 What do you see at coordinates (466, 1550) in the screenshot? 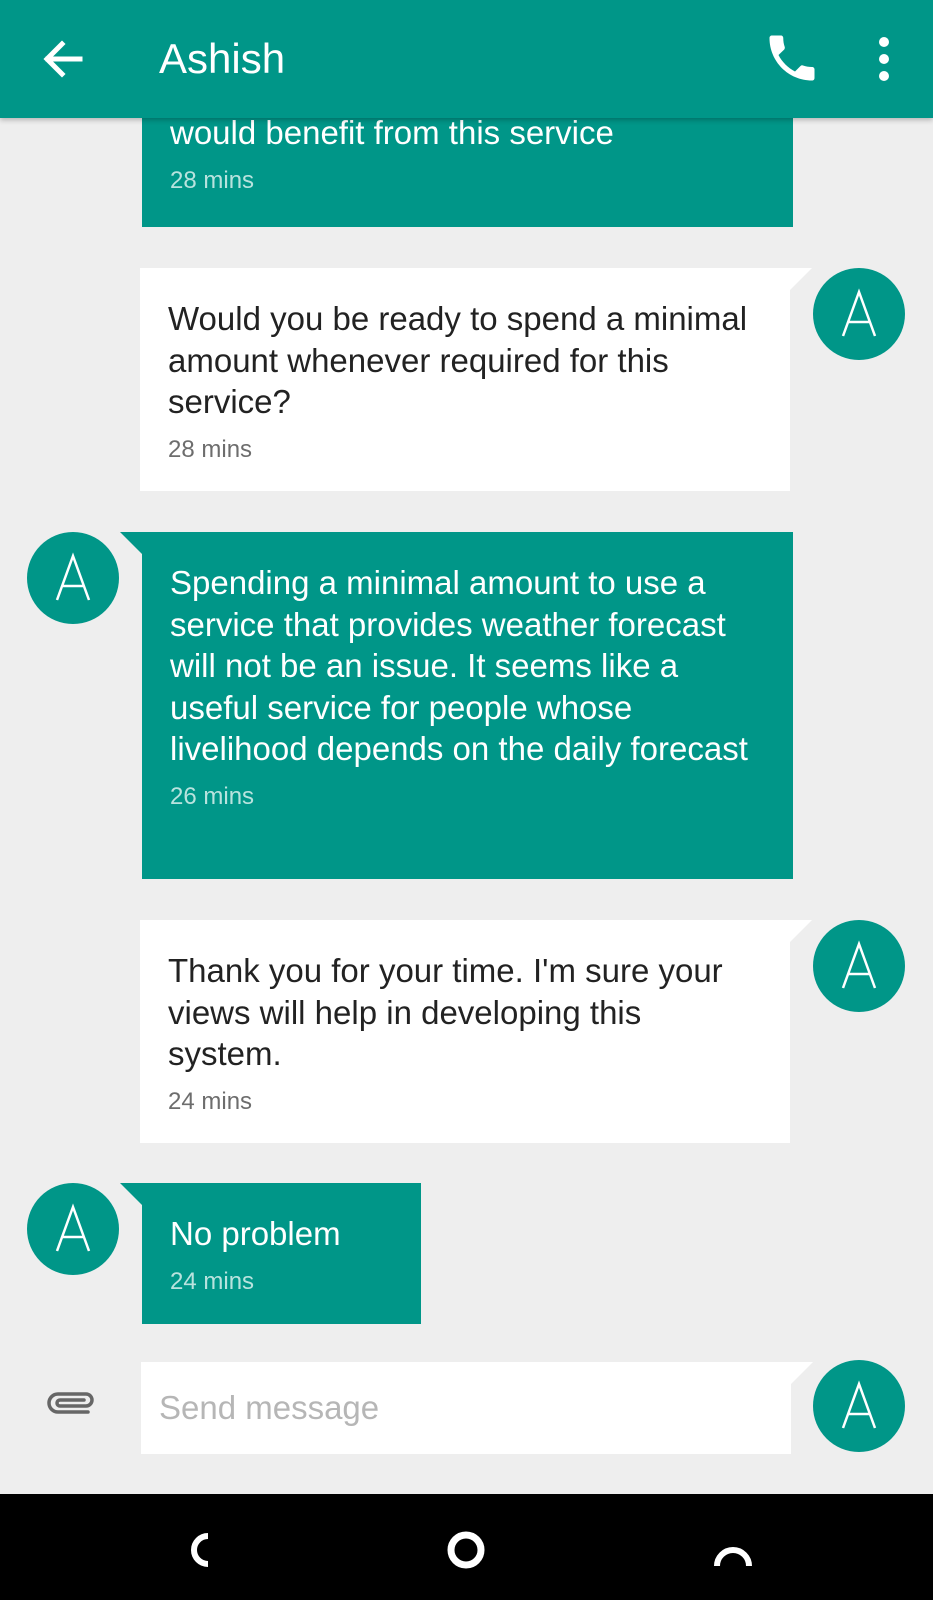
I see `home-circle-icon` at bounding box center [466, 1550].